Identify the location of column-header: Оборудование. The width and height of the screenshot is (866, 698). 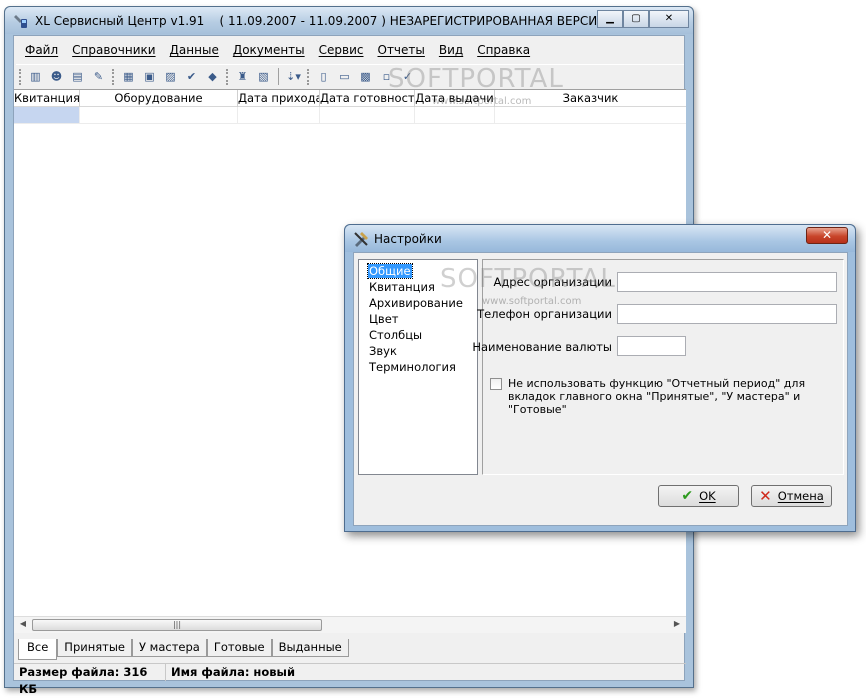
(159, 98).